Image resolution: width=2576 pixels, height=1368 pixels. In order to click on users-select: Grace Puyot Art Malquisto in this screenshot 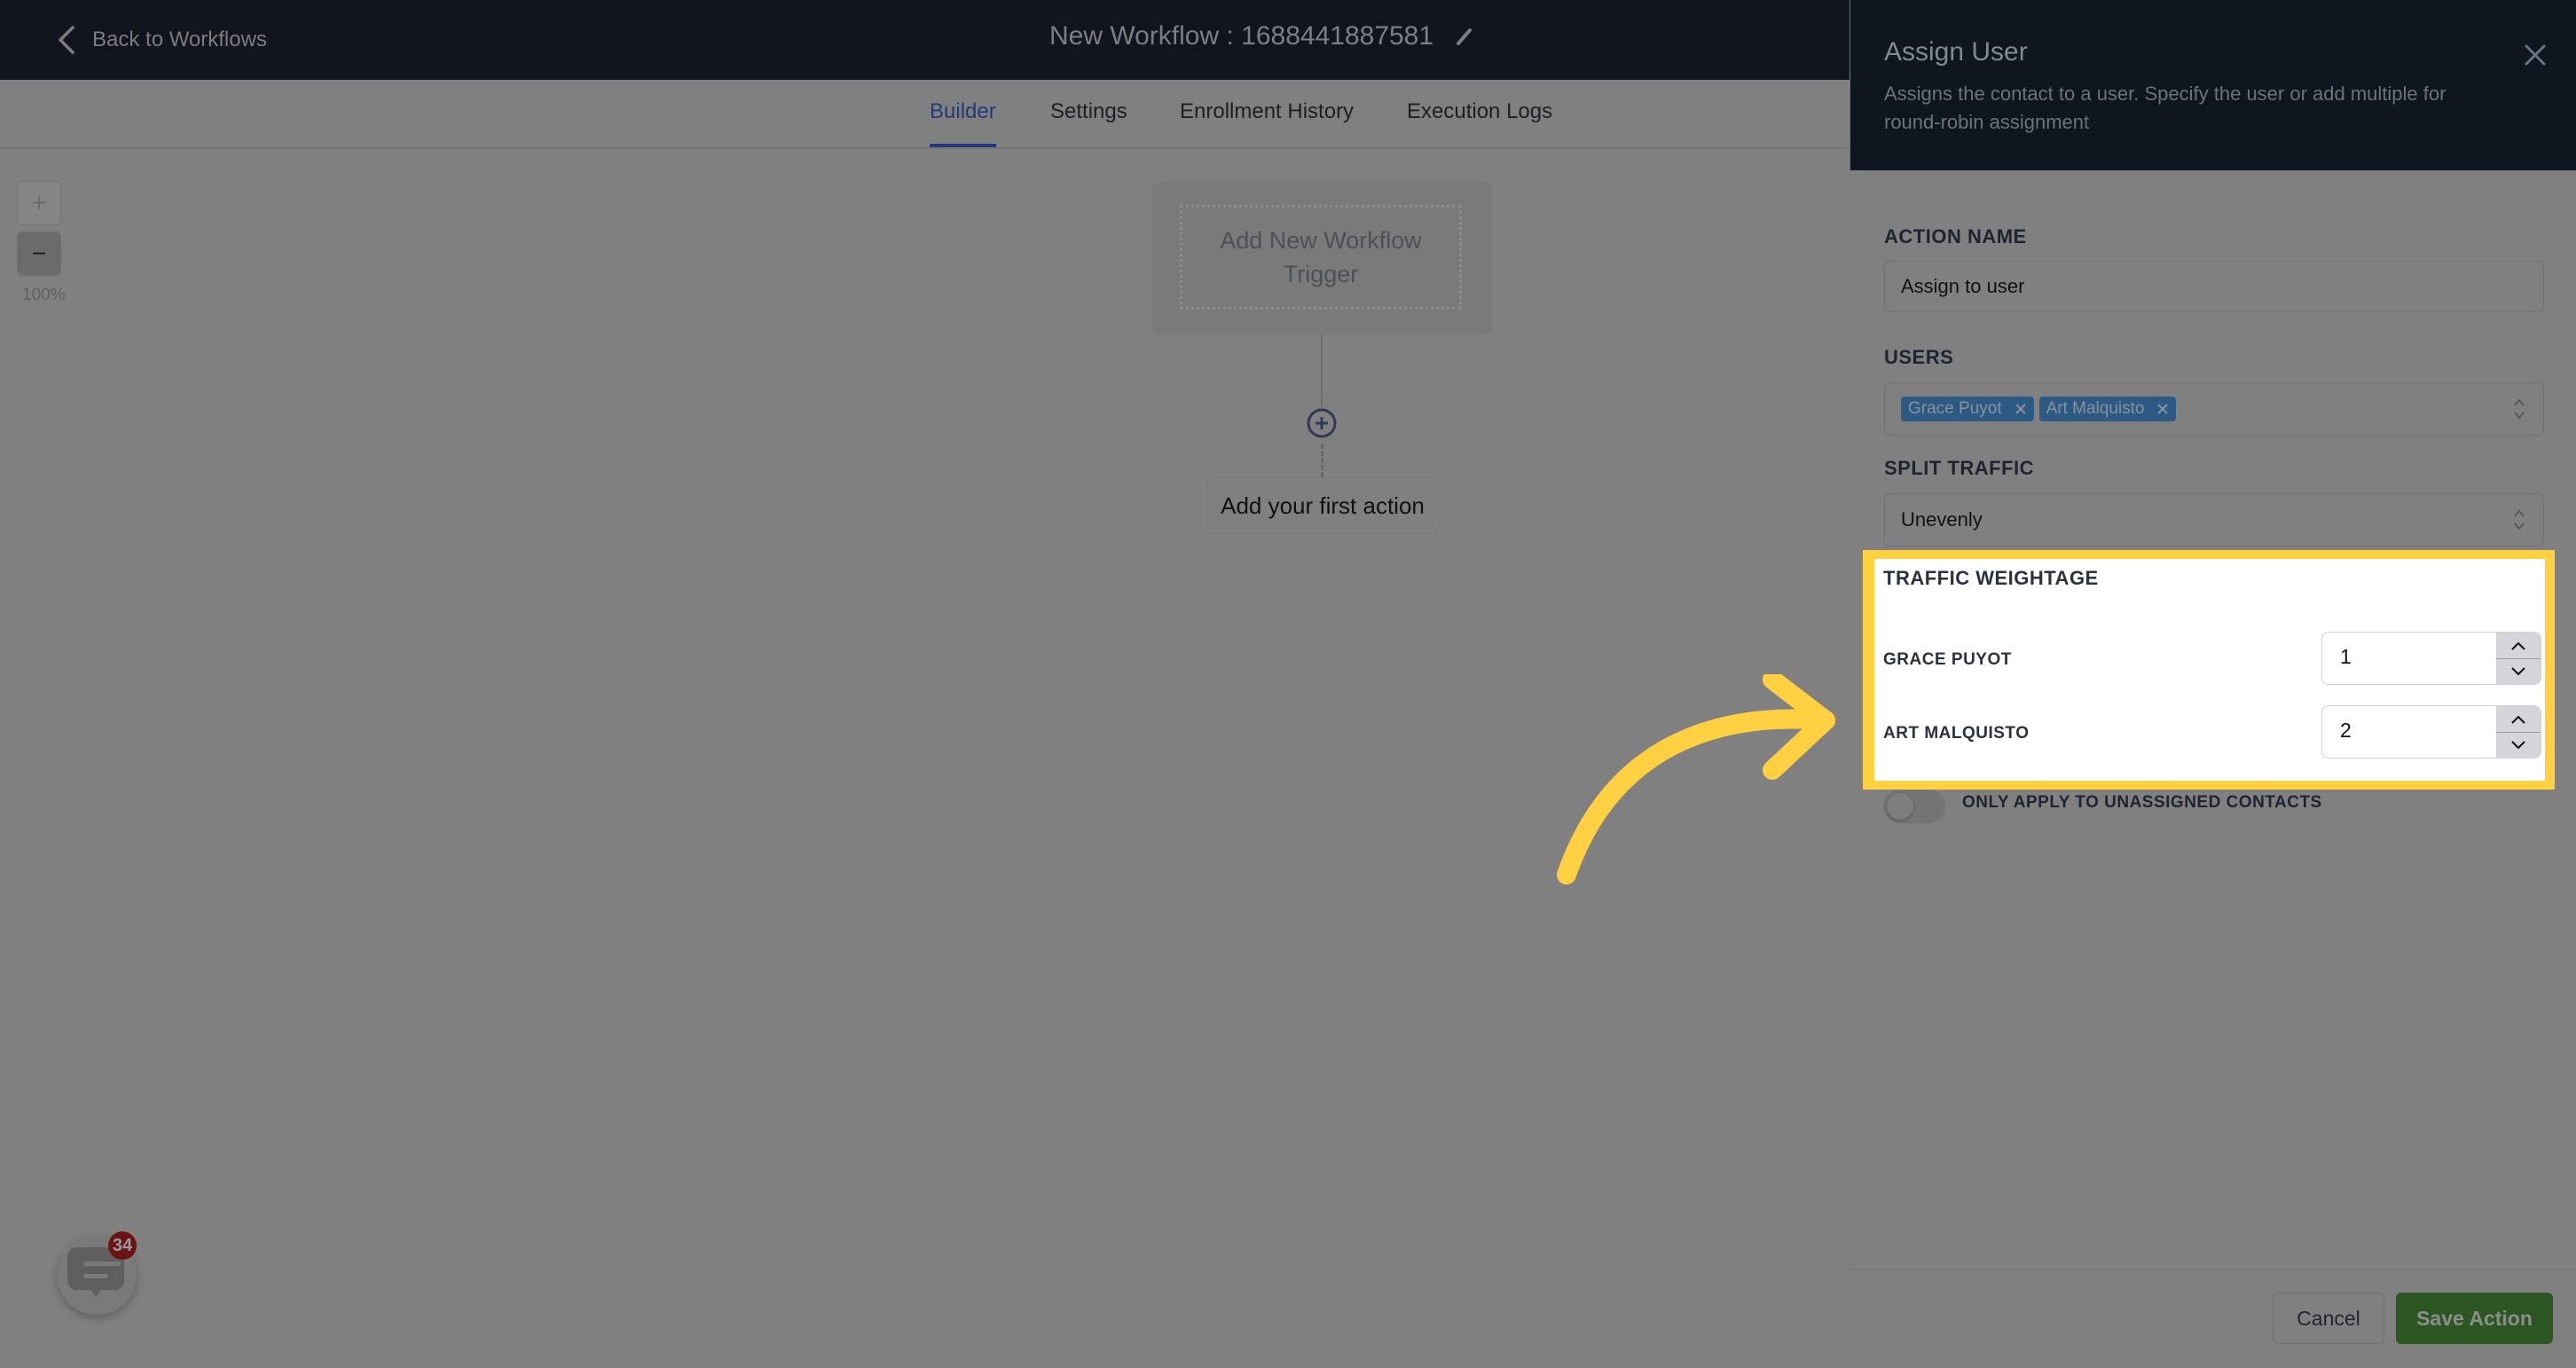, I will do `click(2214, 409)`.